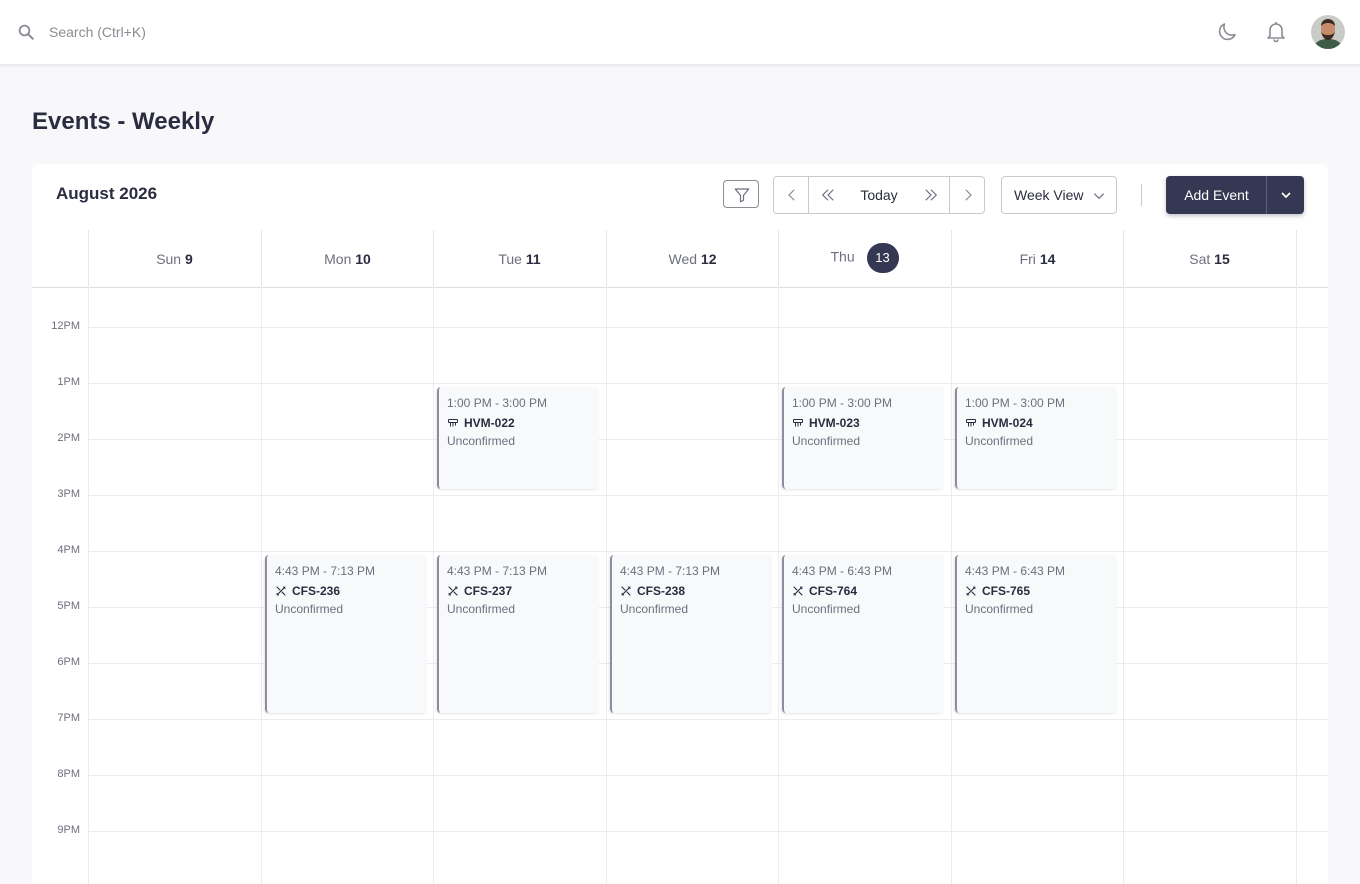 The width and height of the screenshot is (1360, 884). Describe the element at coordinates (518, 634) in the screenshot. I see `event-card: 4:43 PM - 7:13 PM CFS-237 Unconfirmed` at that location.